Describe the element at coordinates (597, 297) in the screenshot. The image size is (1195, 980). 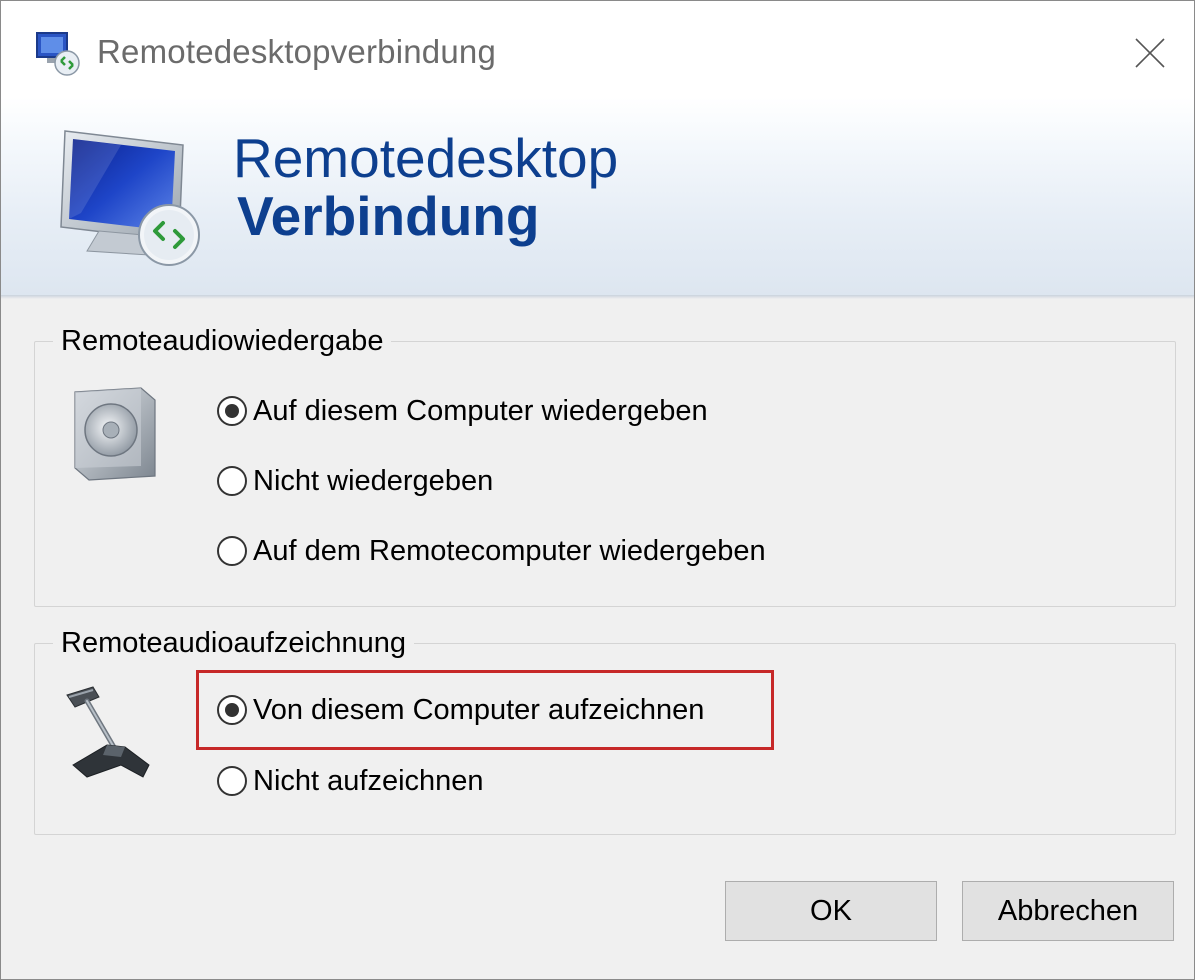
I see `banner-divider` at that location.